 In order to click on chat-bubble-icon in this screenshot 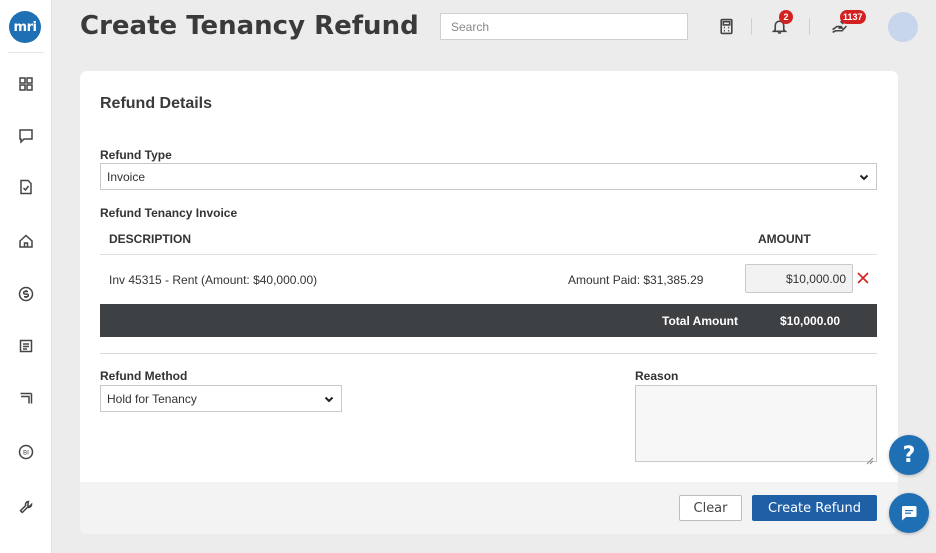, I will do `click(26, 136)`.